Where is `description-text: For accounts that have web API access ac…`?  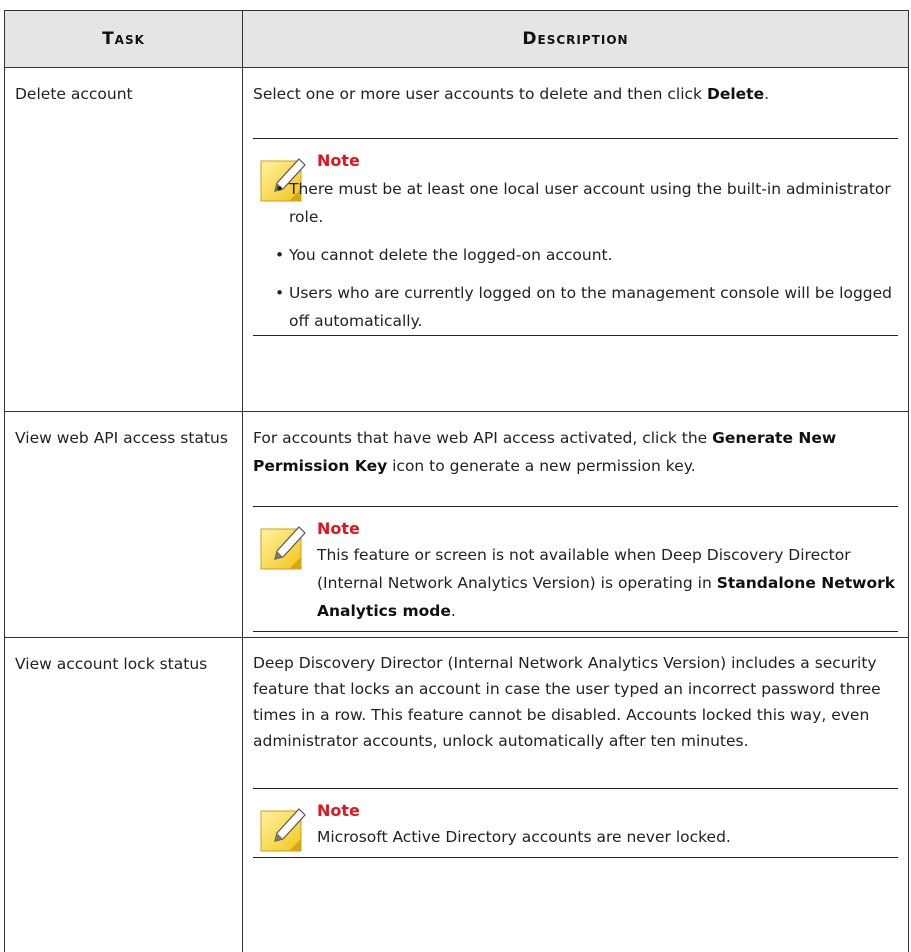
description-text: For accounts that have web API access ac… is located at coordinates (545, 452).